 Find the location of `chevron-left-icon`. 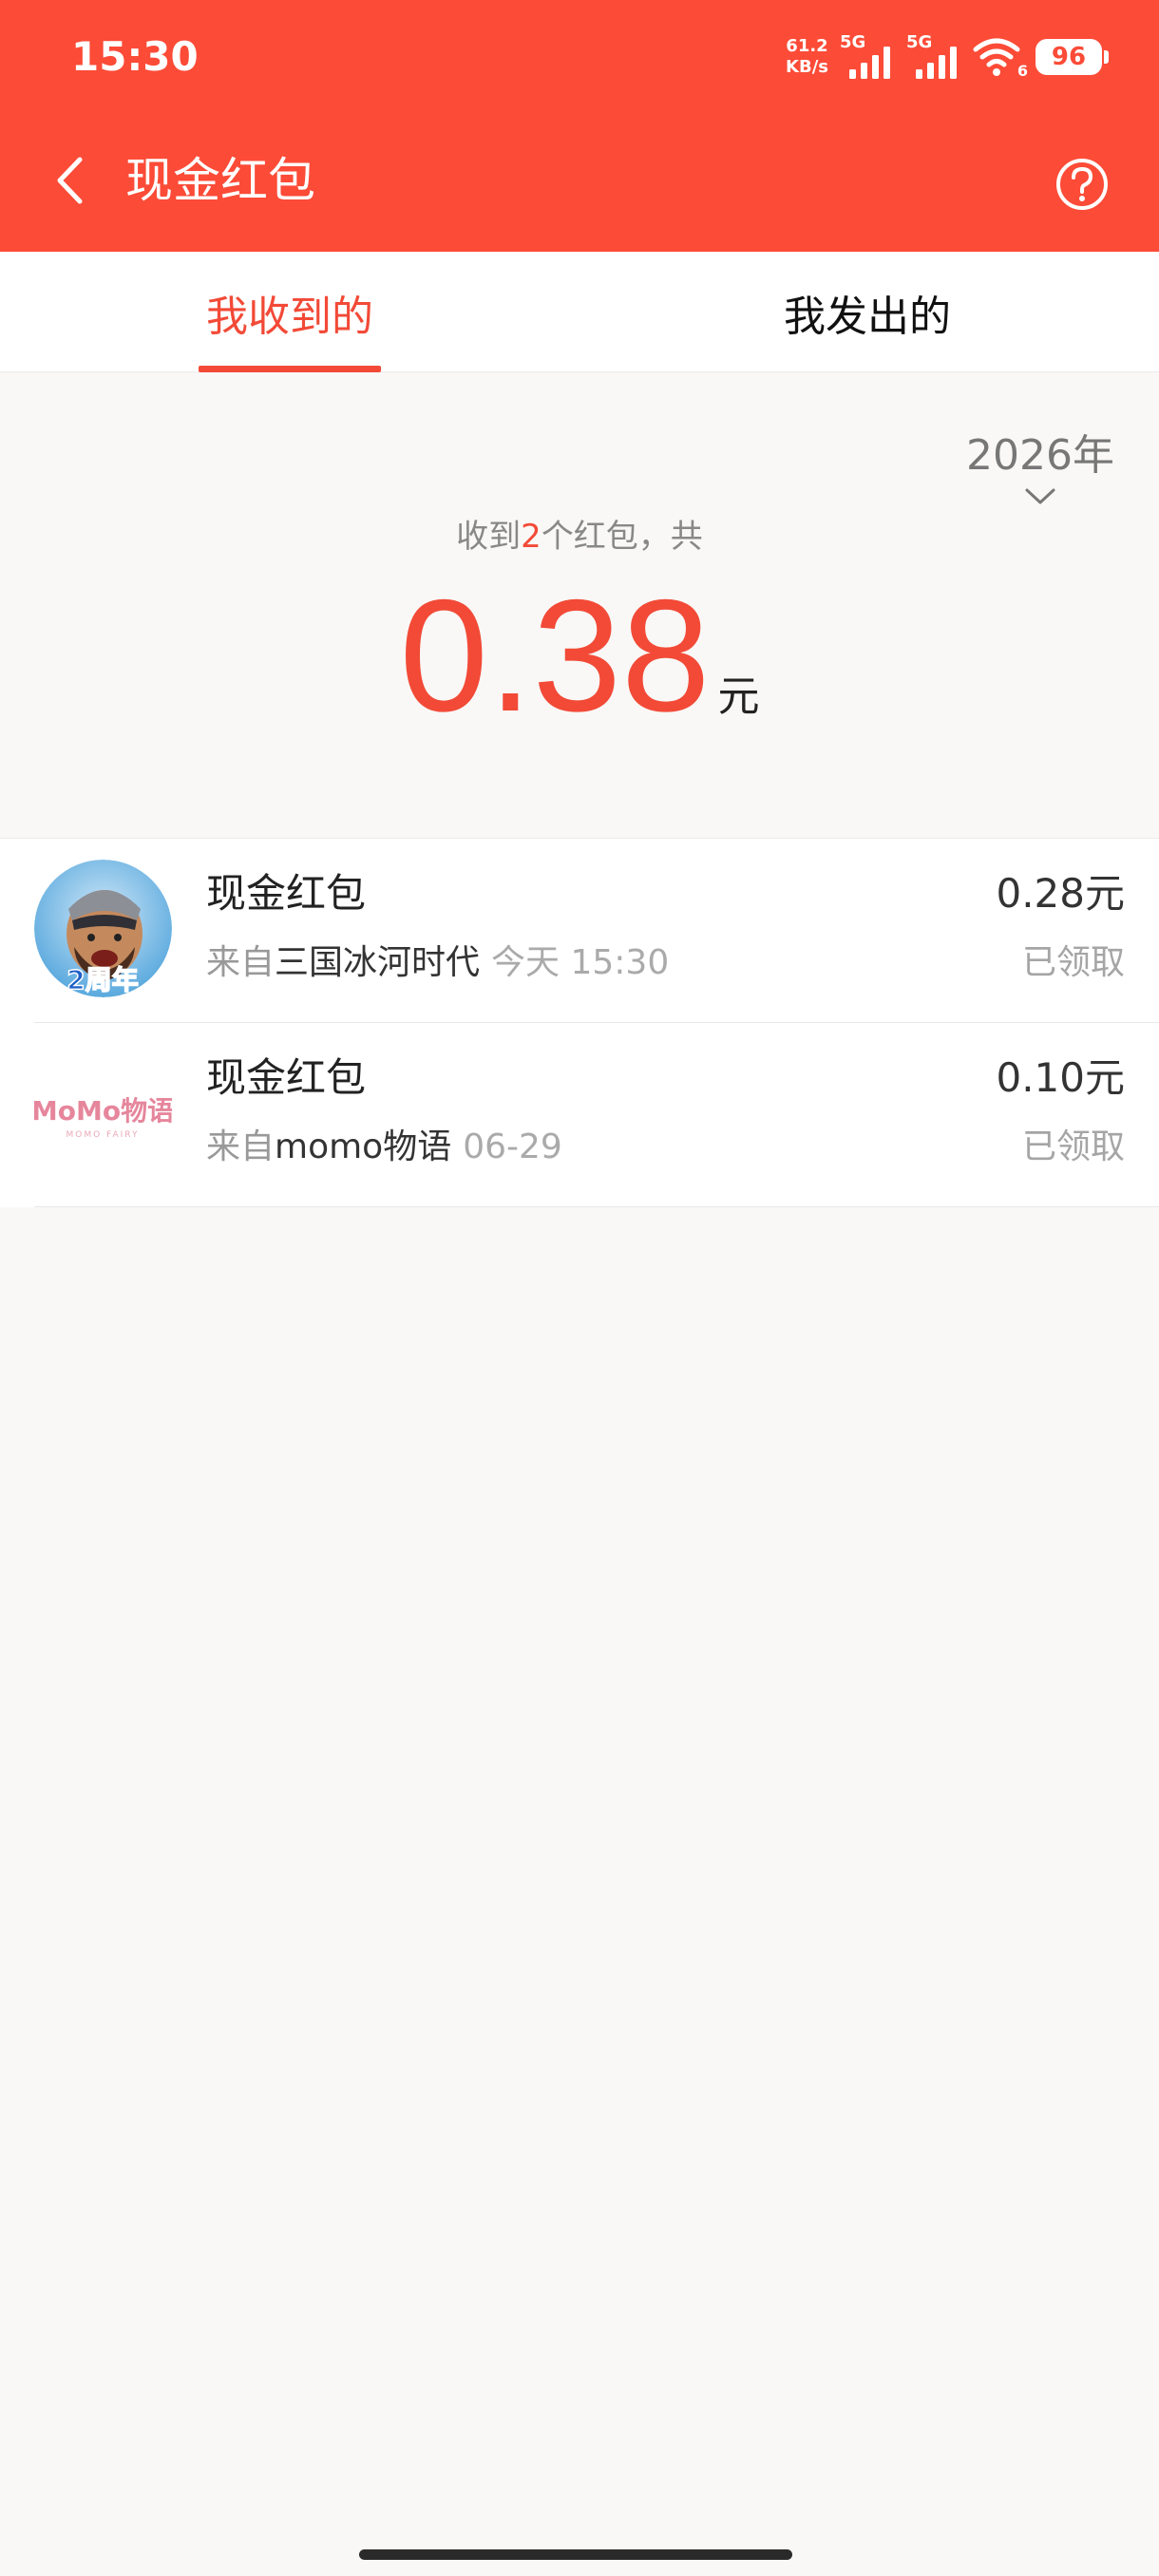

chevron-left-icon is located at coordinates (70, 180).